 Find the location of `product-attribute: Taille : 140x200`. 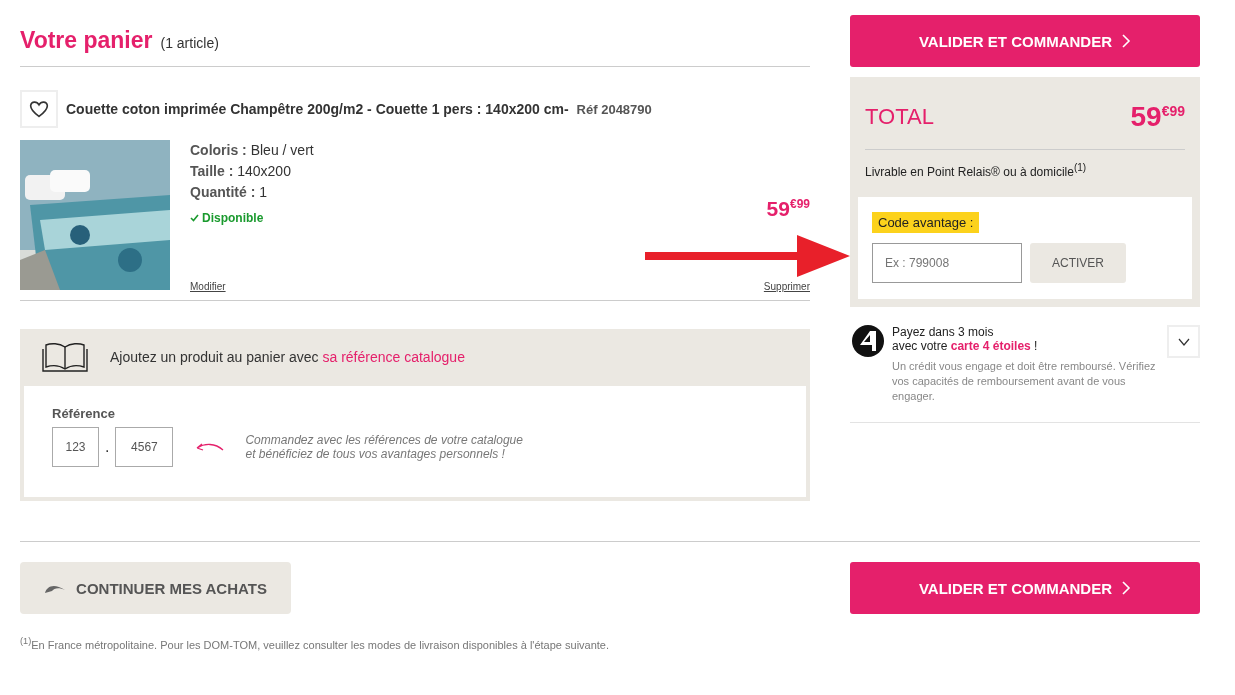

product-attribute: Taille : 140x200 is located at coordinates (241, 171).